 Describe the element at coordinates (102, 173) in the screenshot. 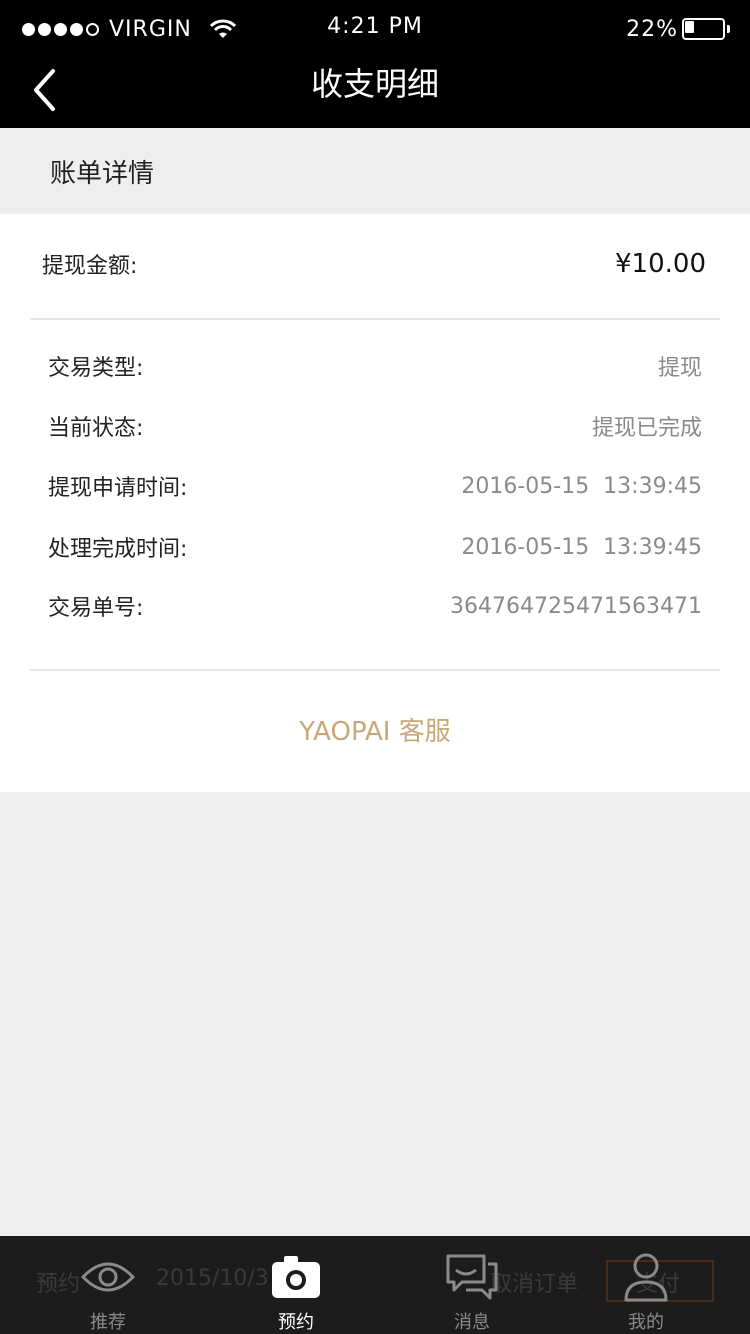

I see `section-title: 账单详情` at that location.